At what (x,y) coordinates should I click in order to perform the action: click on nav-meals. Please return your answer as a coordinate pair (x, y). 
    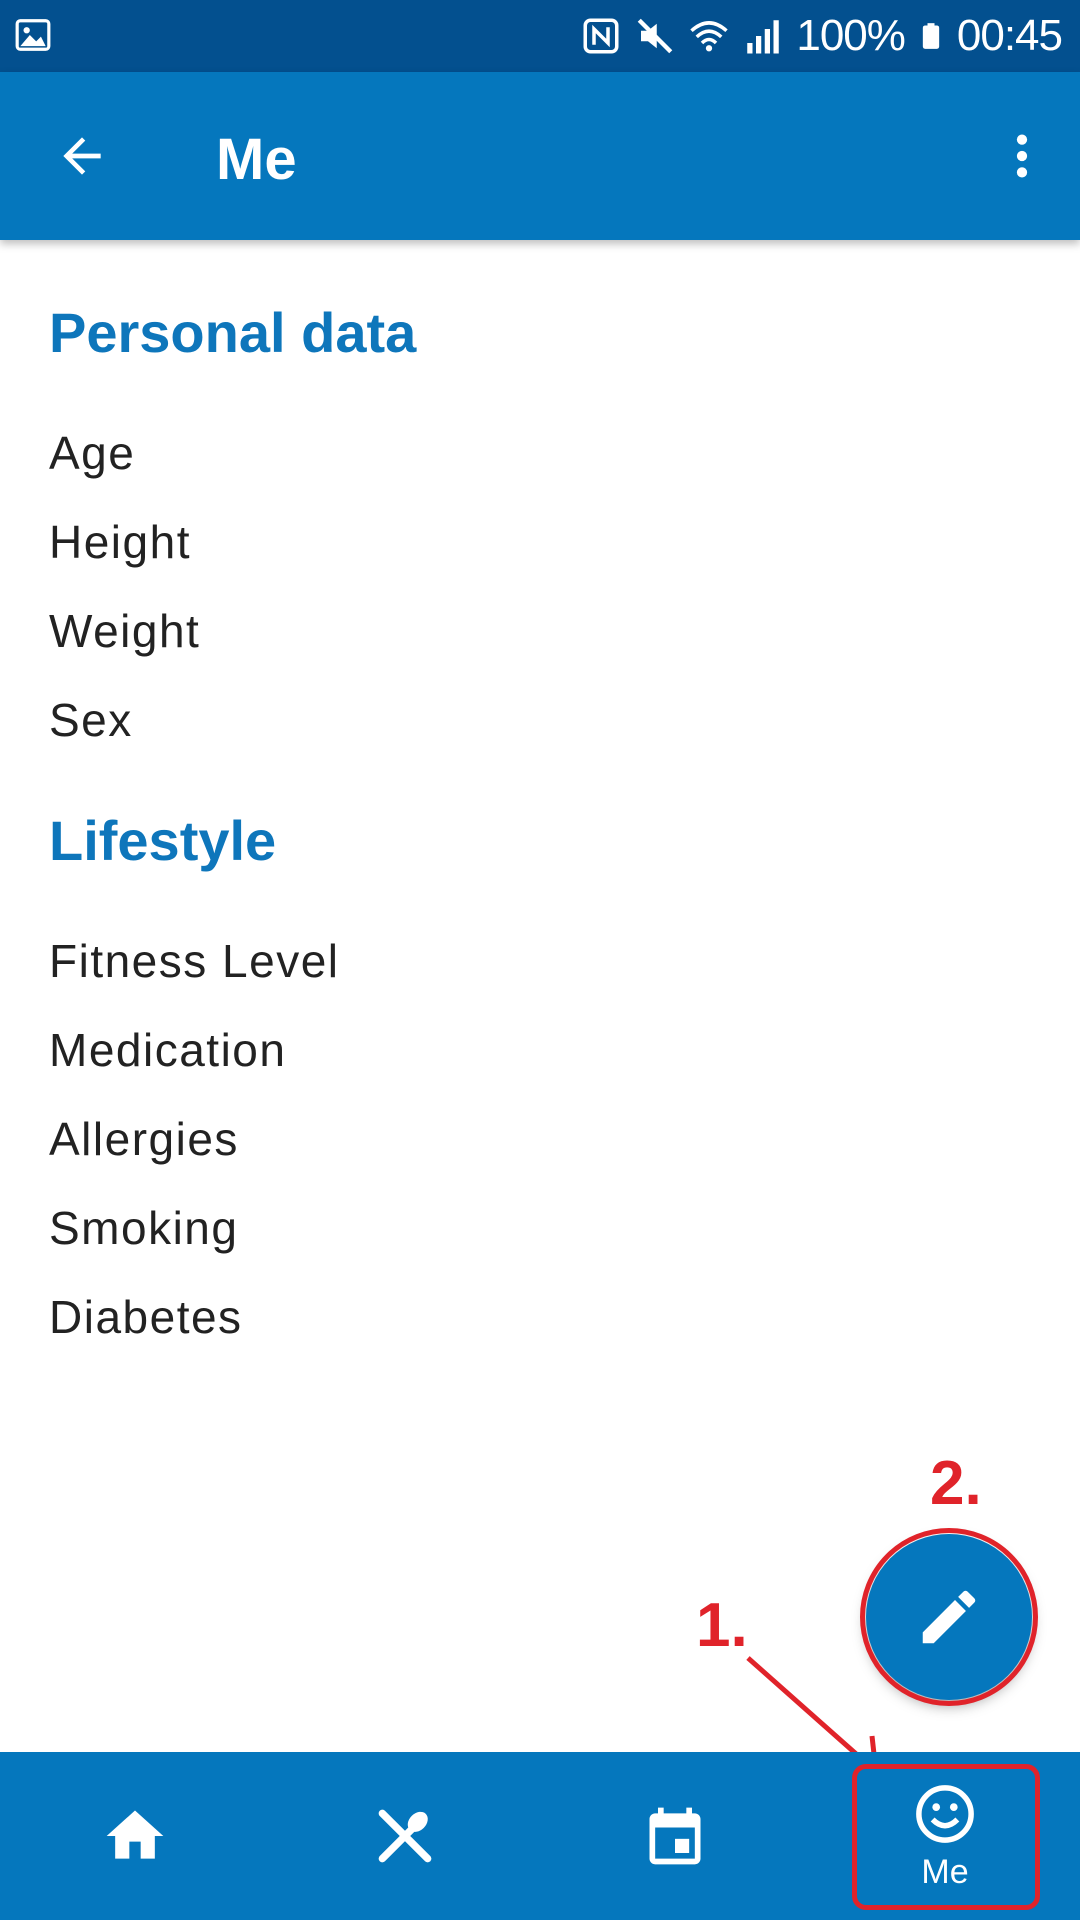
    Looking at the image, I should click on (405, 1836).